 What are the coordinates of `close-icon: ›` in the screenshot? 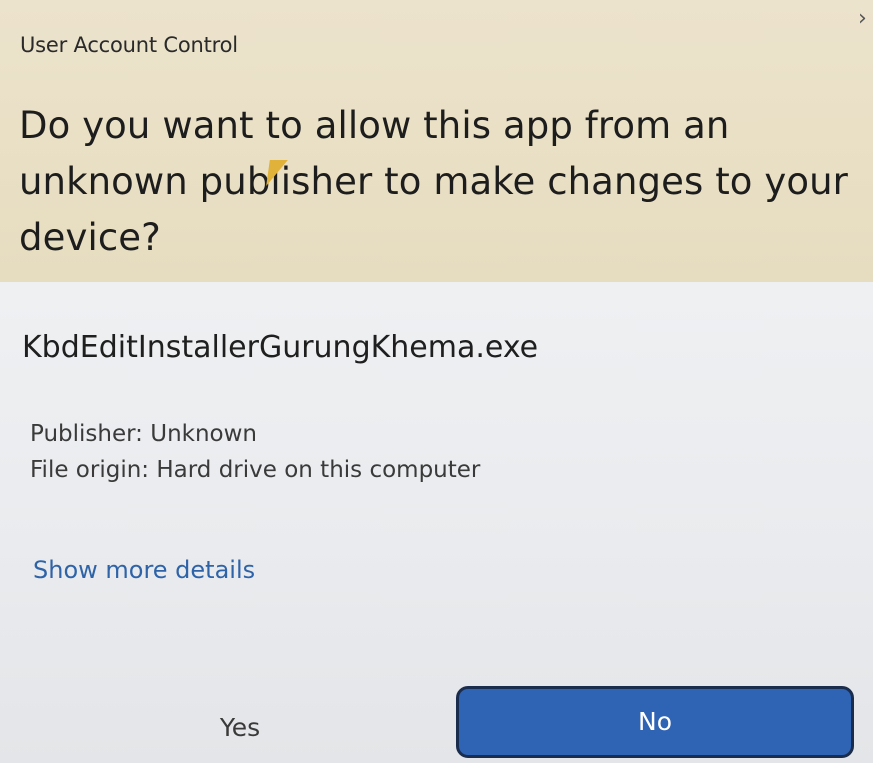 It's located at (862, 19).